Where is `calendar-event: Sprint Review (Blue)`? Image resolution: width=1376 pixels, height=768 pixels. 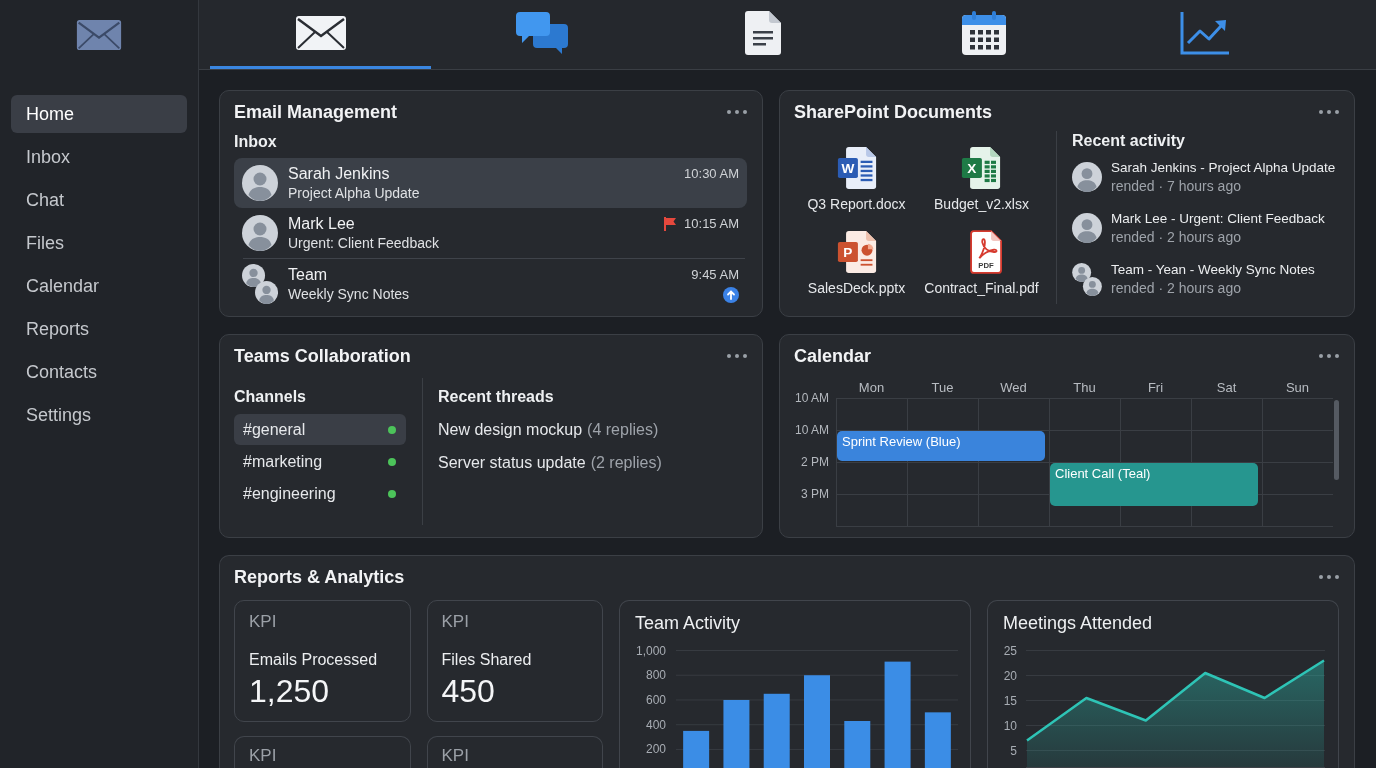 calendar-event: Sprint Review (Blue) is located at coordinates (941, 446).